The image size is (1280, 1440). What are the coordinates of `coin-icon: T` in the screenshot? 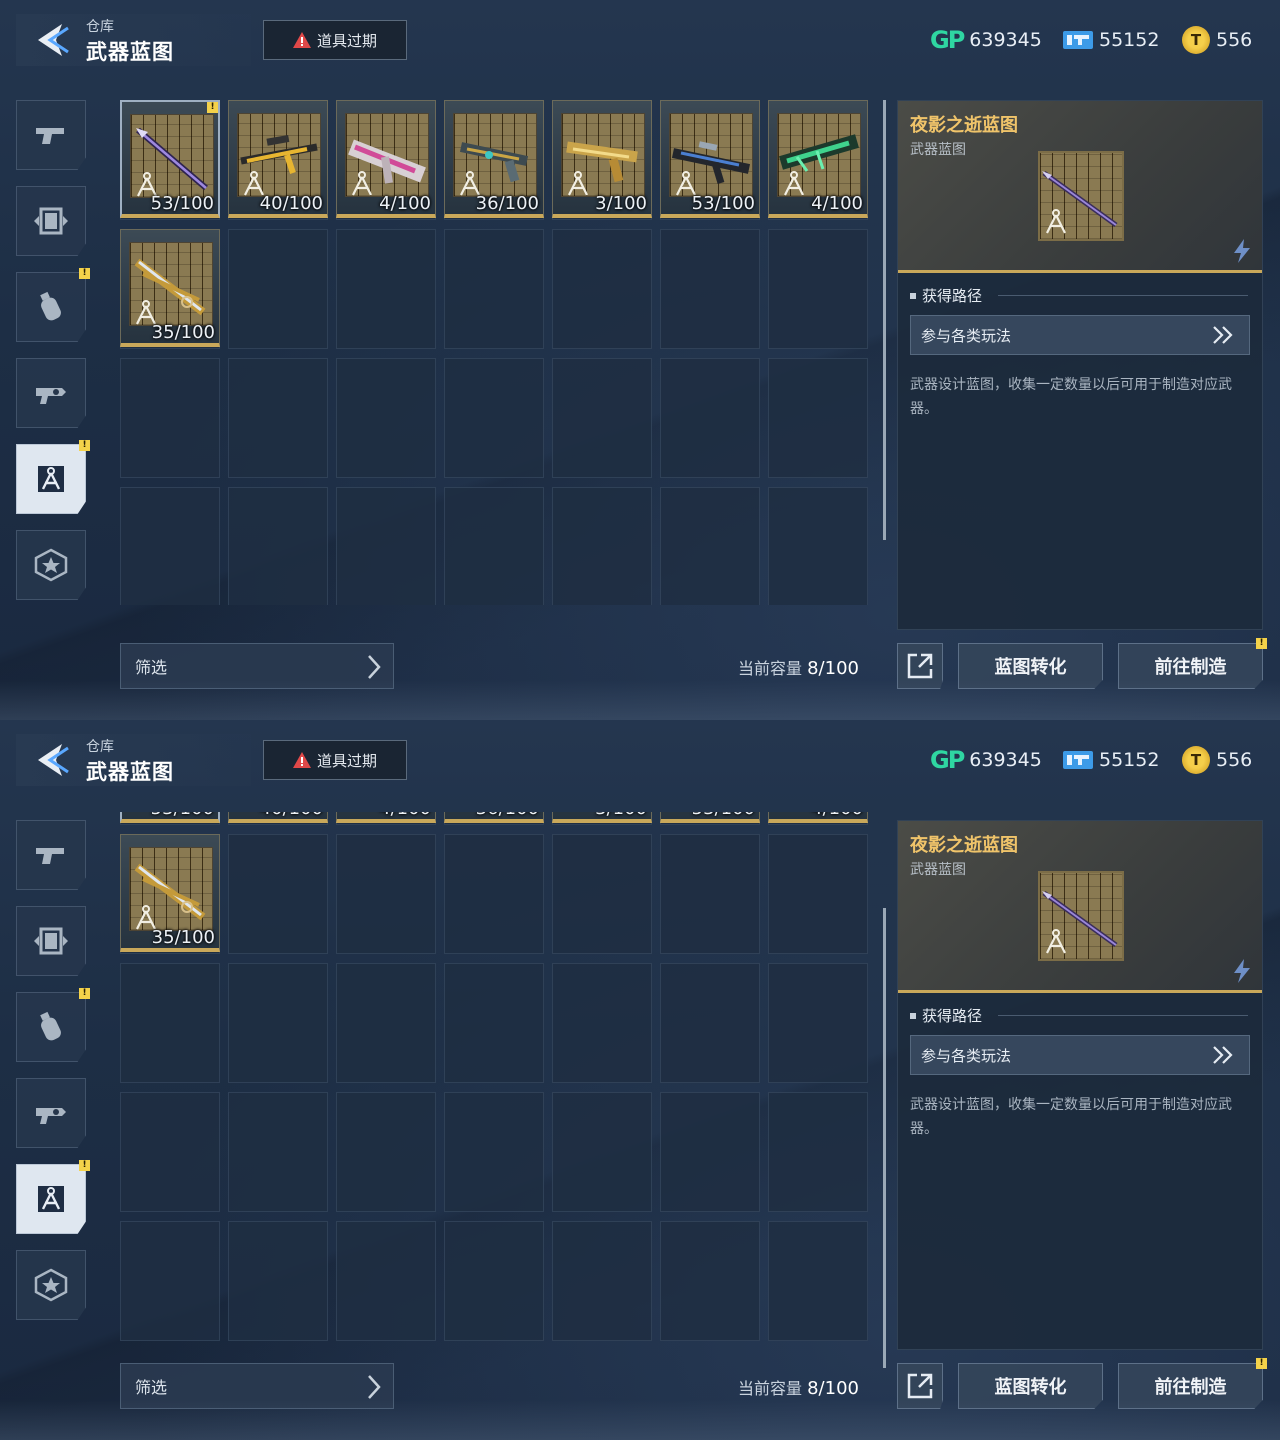 It's located at (1196, 40).